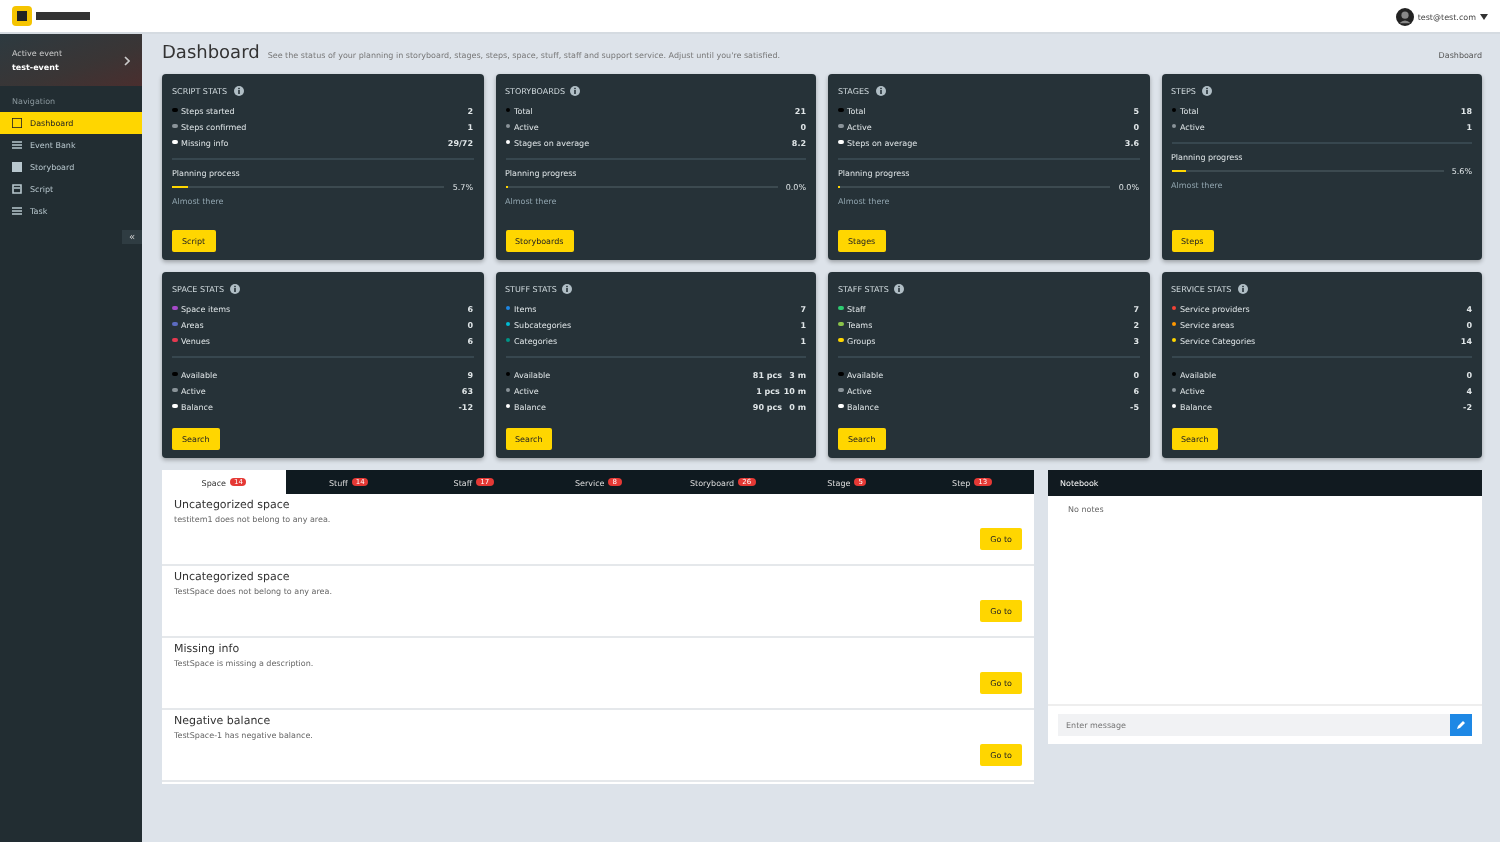 The height and width of the screenshot is (842, 1500). I want to click on caret-icon, so click(1484, 16).